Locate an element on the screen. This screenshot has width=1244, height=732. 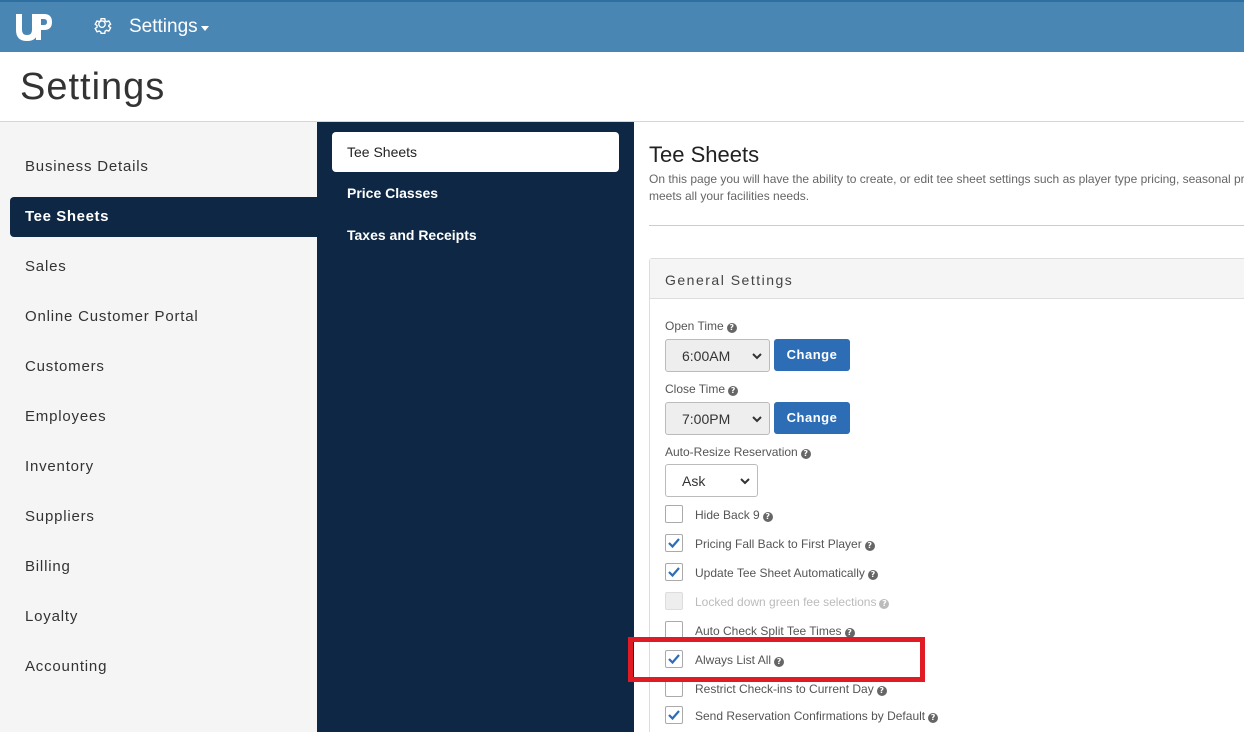
locked-green-fee-label: Locked down green fee selections? is located at coordinates (792, 602).